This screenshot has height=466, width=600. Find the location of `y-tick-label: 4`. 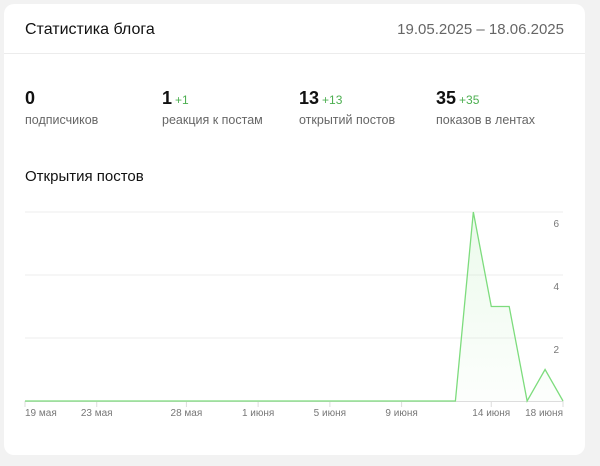

y-tick-label: 4 is located at coordinates (556, 287).